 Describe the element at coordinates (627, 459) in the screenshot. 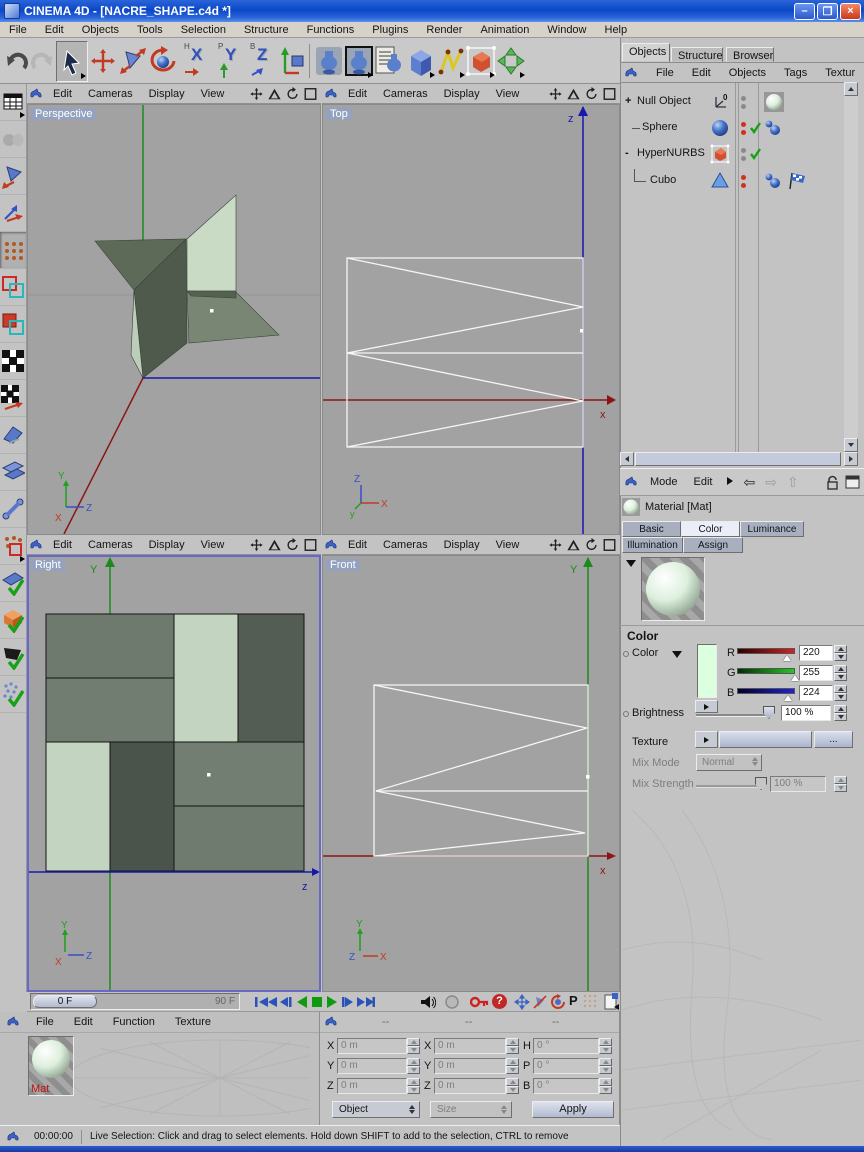

I see `scroll-left-icon` at that location.